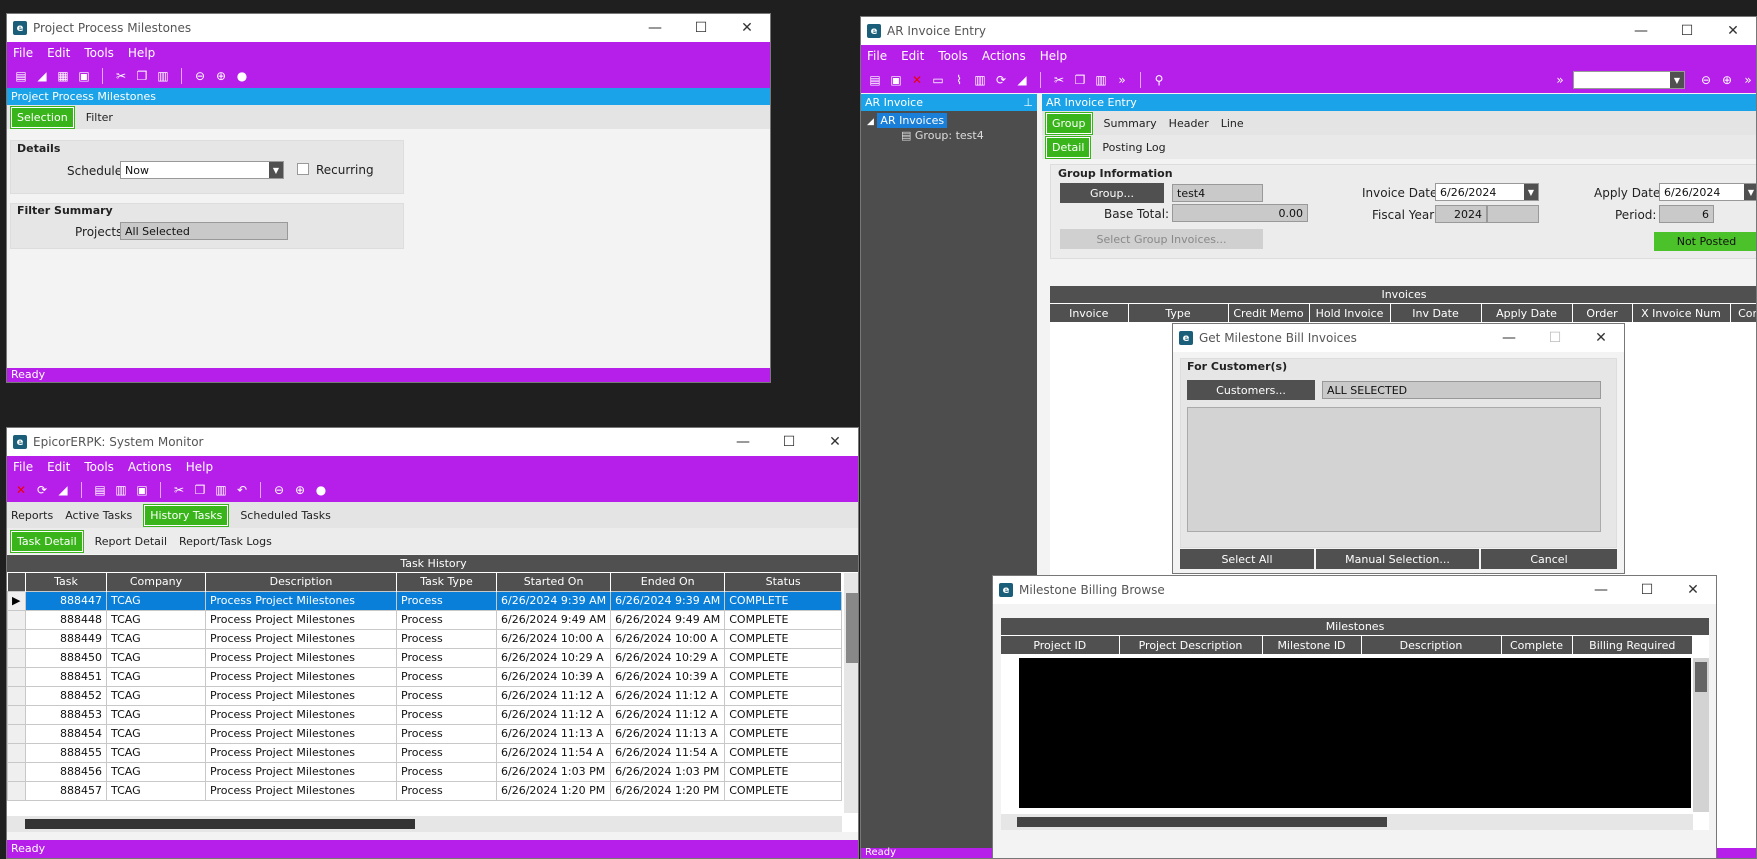 The image size is (1757, 859). Describe the element at coordinates (668, 600) in the screenshot. I see `ended-on-cell: 6/26/2024 9:39 AM` at that location.